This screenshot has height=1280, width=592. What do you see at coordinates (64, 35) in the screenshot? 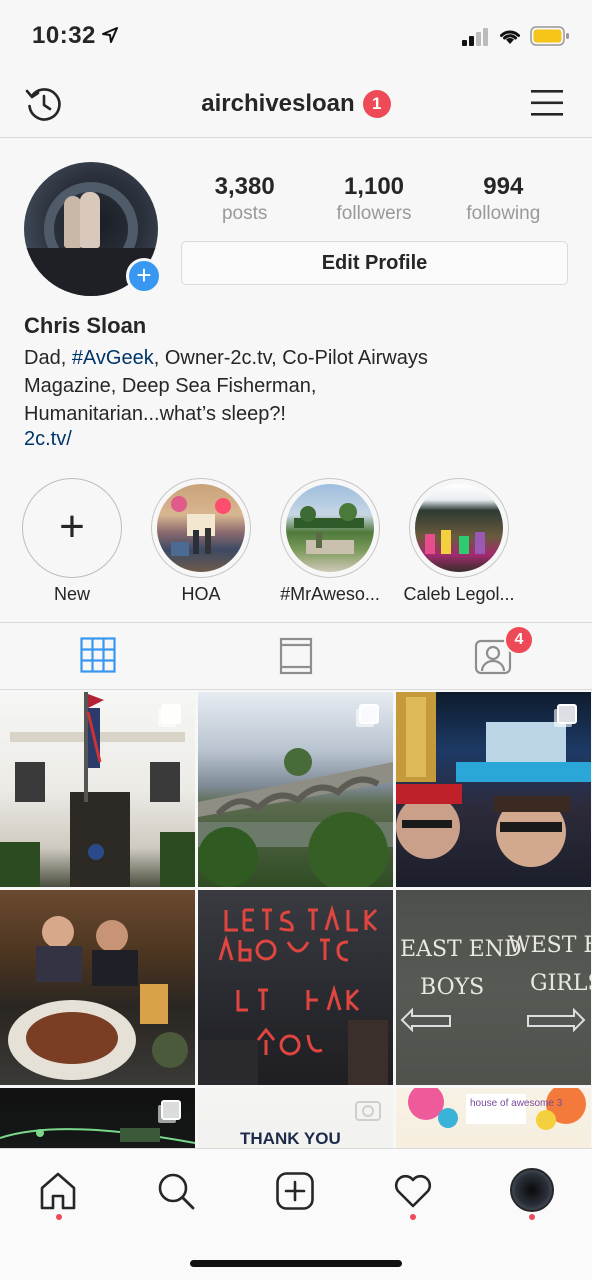
I see `clock: 10:32` at bounding box center [64, 35].